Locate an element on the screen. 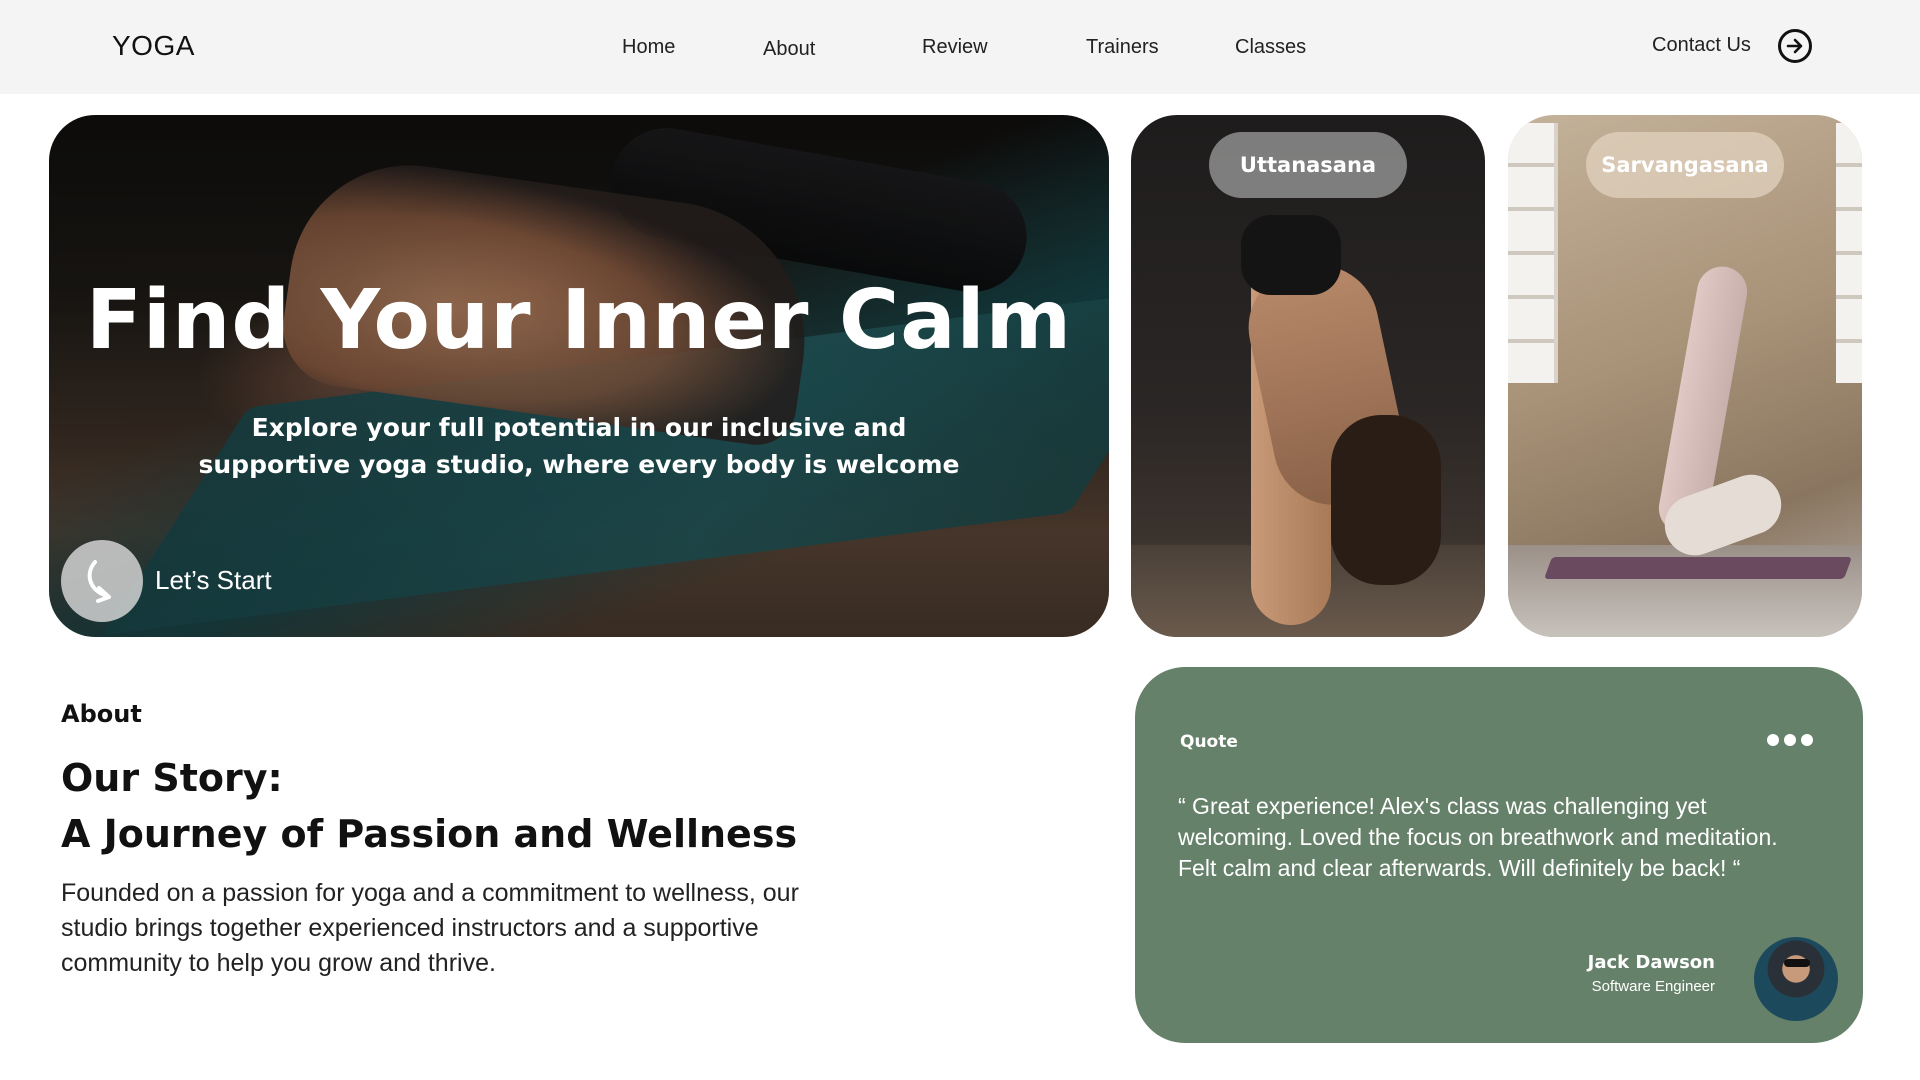  hero-title: Find Your Inner Calm is located at coordinates (579, 320).